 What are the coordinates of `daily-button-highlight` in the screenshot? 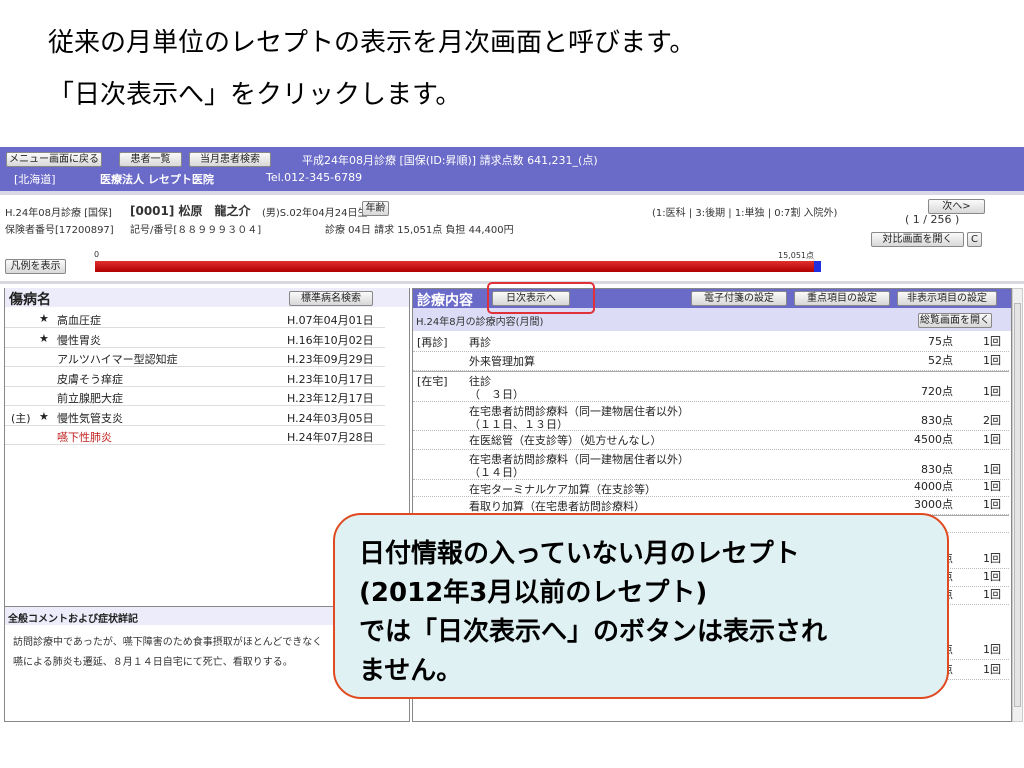 It's located at (541, 298).